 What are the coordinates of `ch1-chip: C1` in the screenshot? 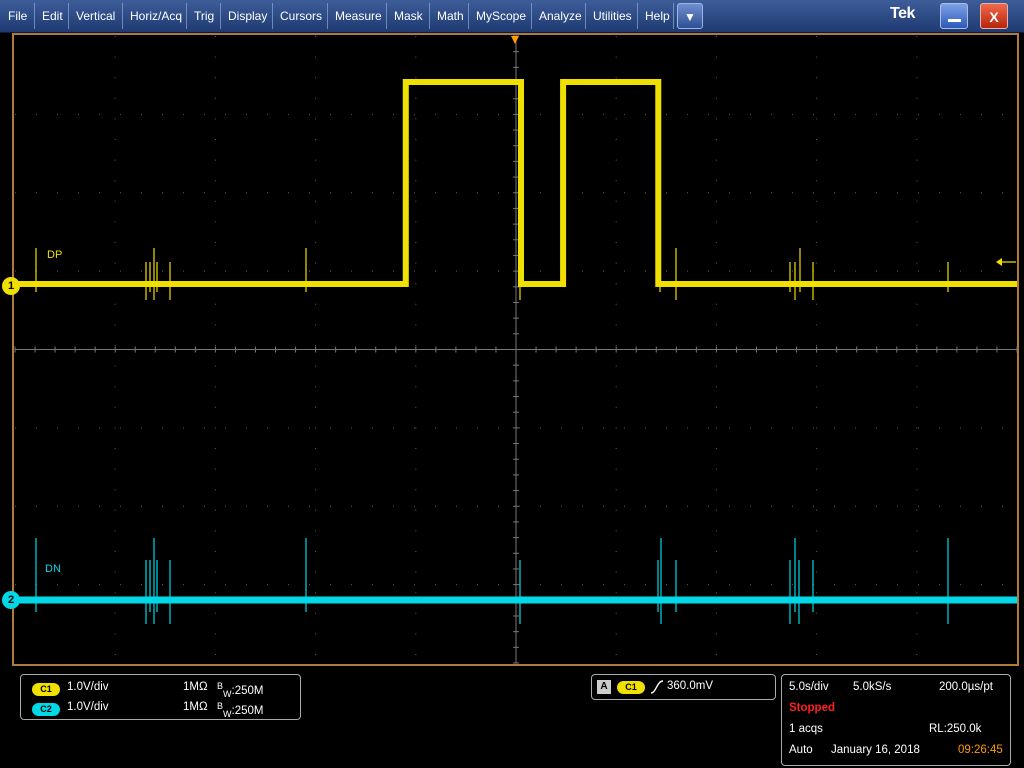 It's located at (46, 689).